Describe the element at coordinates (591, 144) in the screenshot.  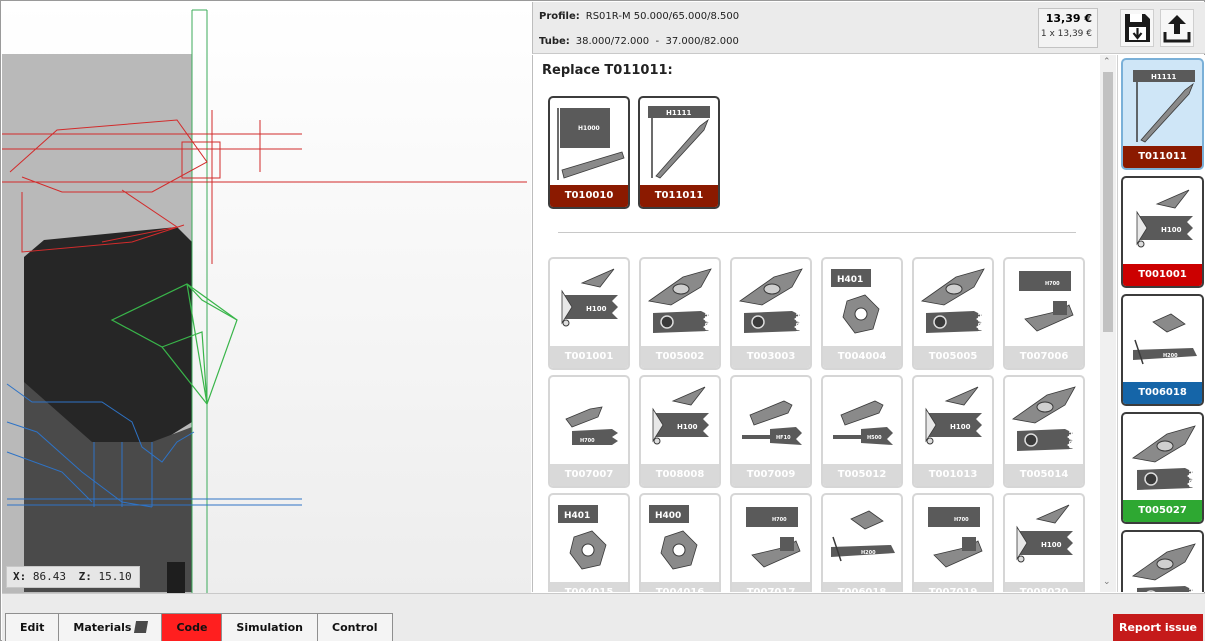
I see `tool-image: H1000` at that location.